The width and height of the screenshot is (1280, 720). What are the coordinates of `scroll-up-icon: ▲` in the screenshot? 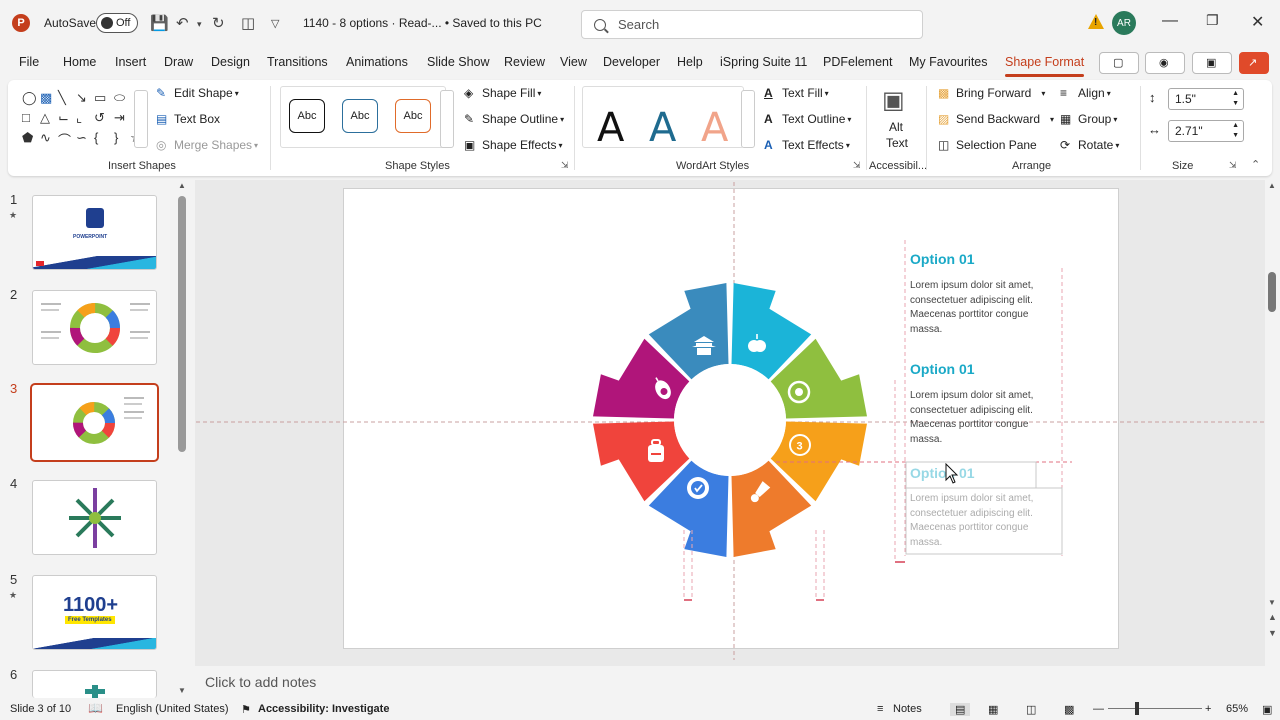 It's located at (1272, 185).